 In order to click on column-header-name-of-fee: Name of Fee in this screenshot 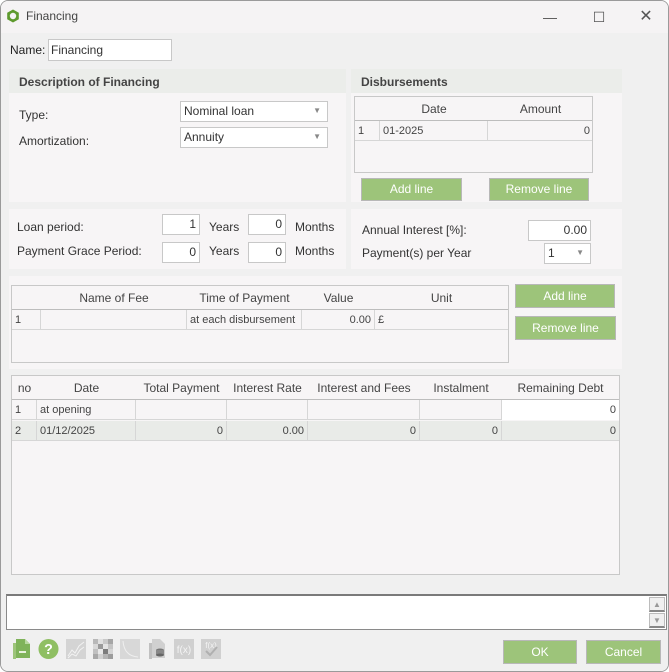, I will do `click(114, 298)`.